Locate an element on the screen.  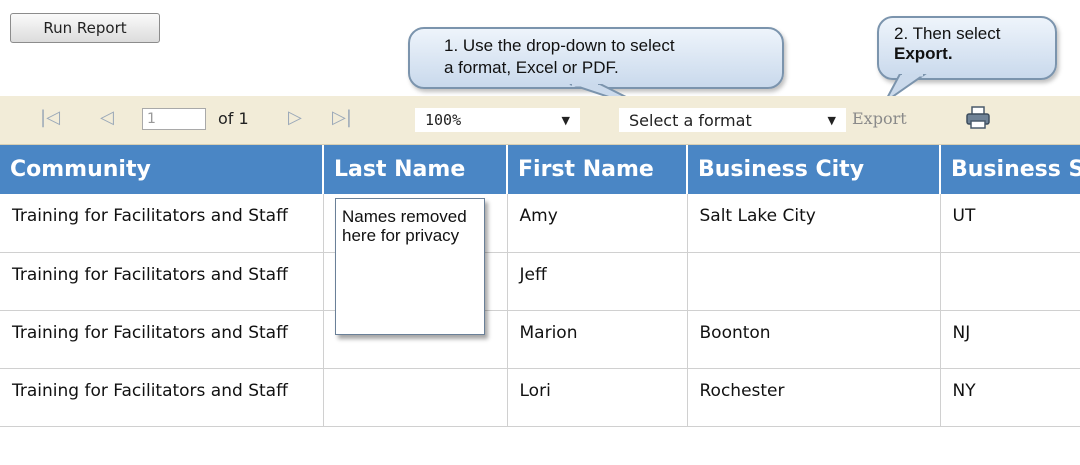
page-number-input is located at coordinates (174, 119).